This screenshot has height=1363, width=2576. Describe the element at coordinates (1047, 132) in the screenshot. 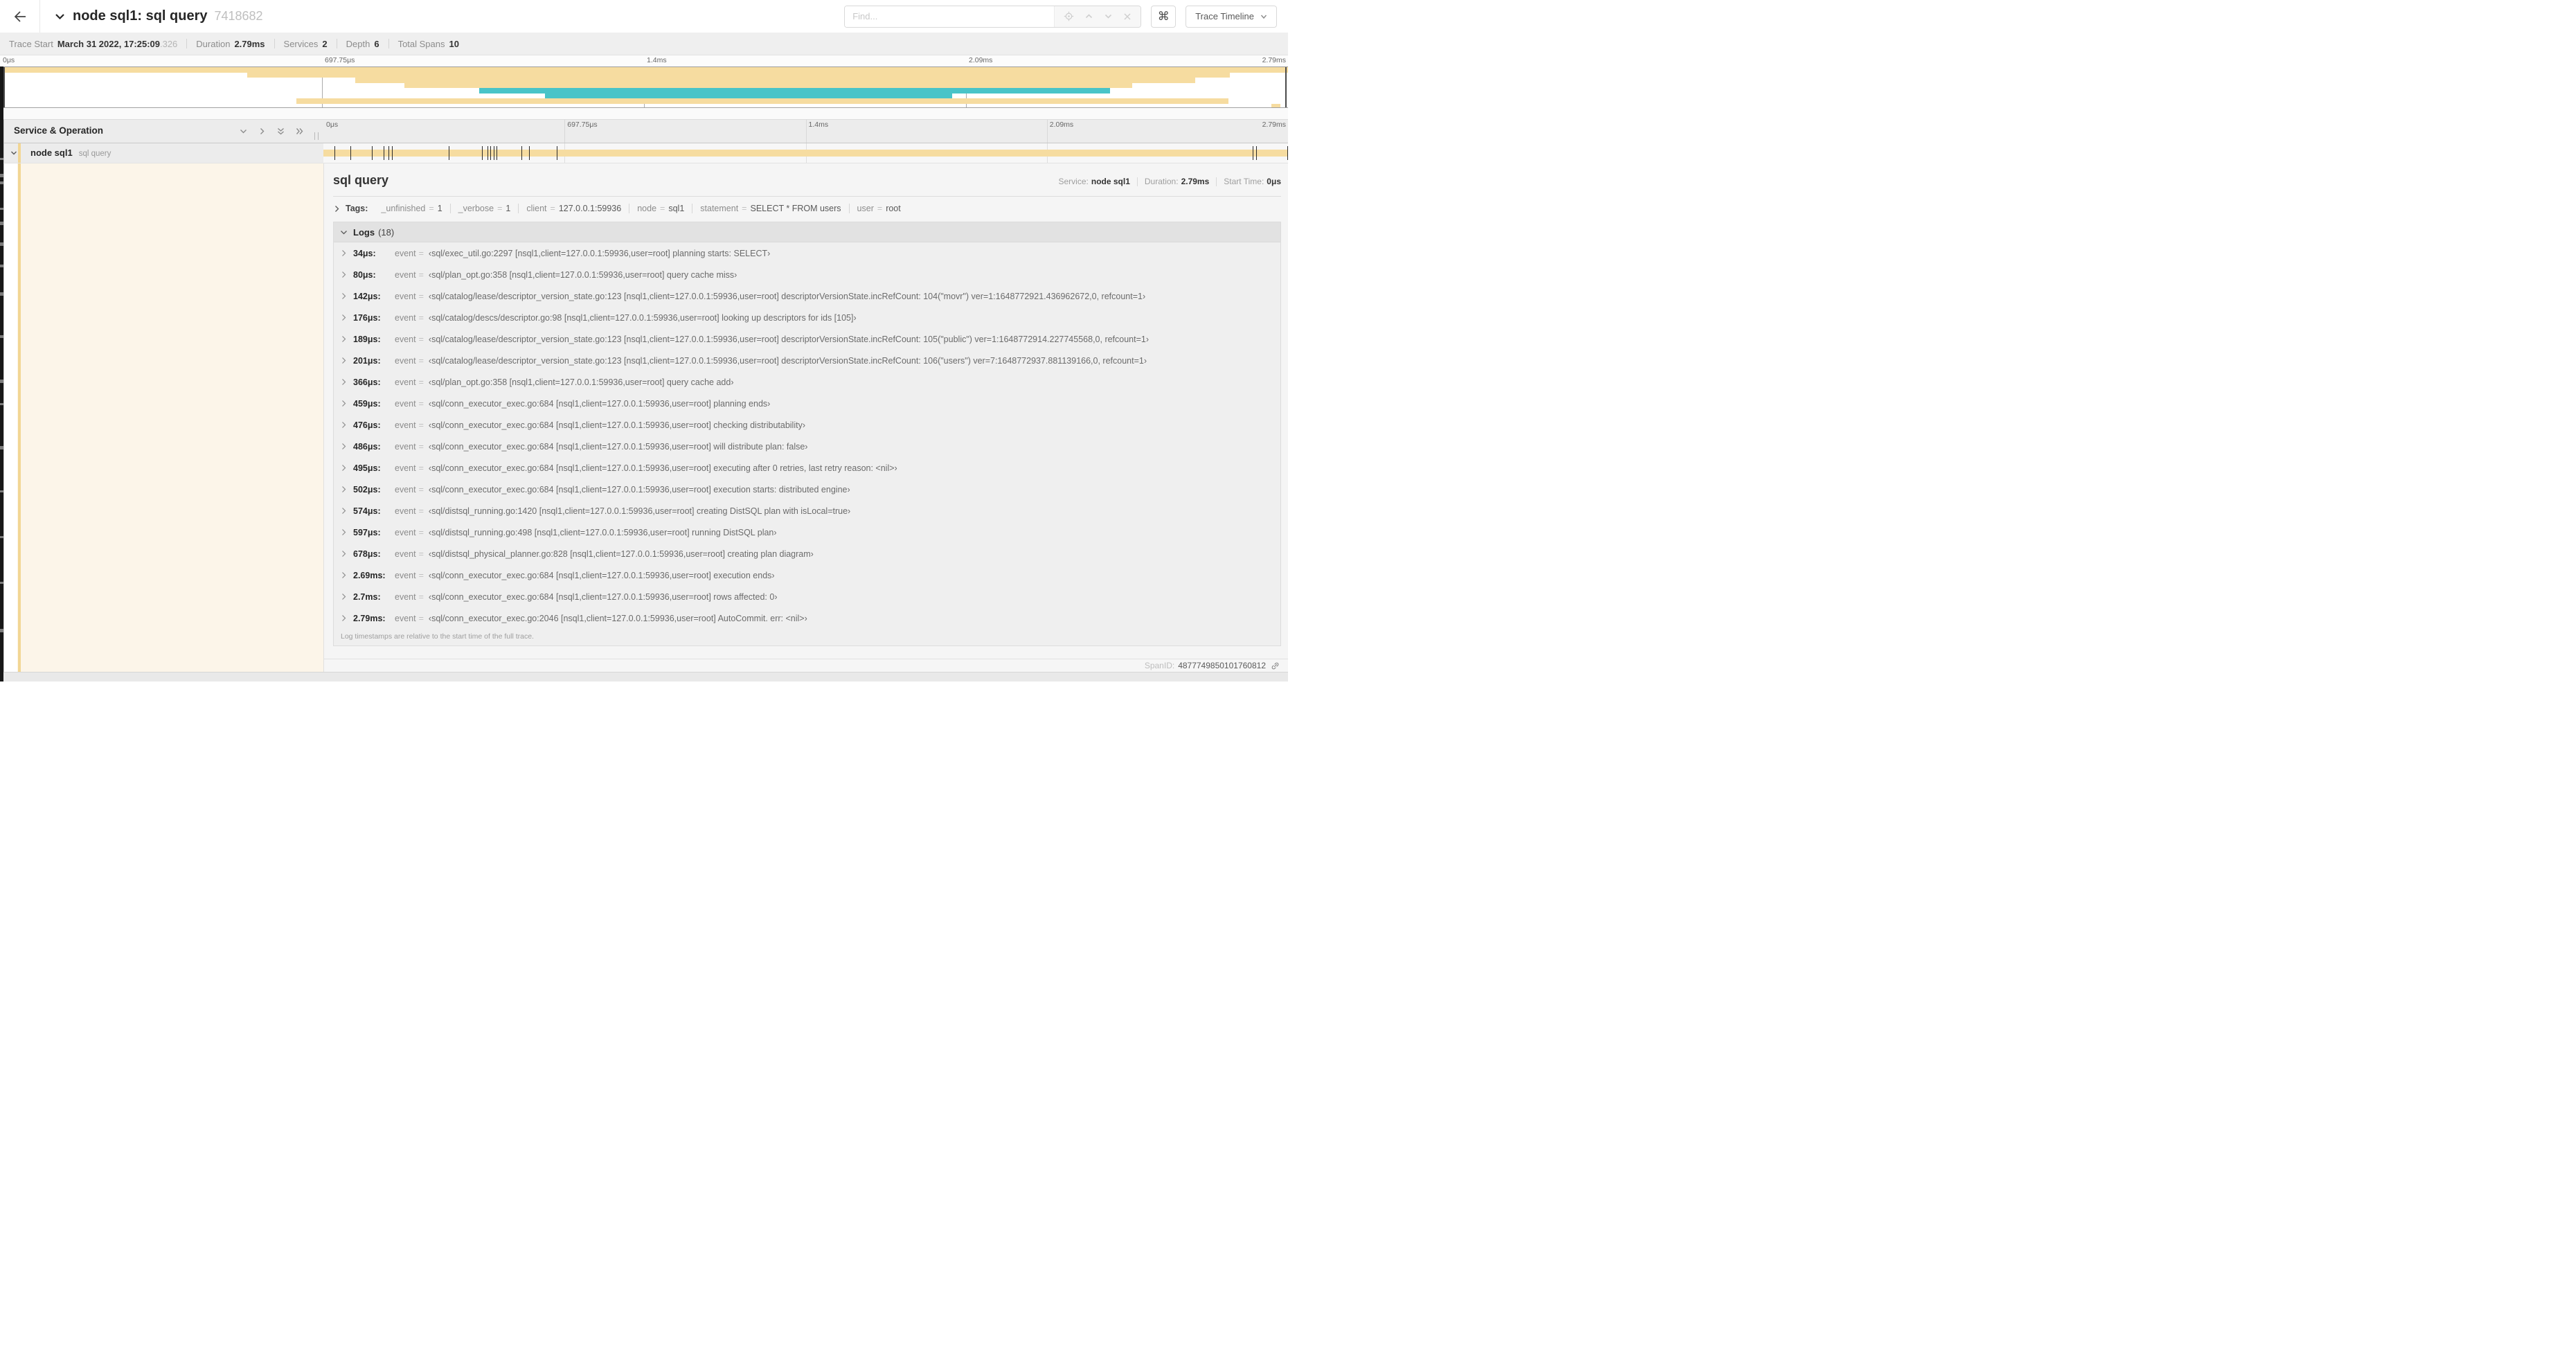

I see `gridline` at that location.